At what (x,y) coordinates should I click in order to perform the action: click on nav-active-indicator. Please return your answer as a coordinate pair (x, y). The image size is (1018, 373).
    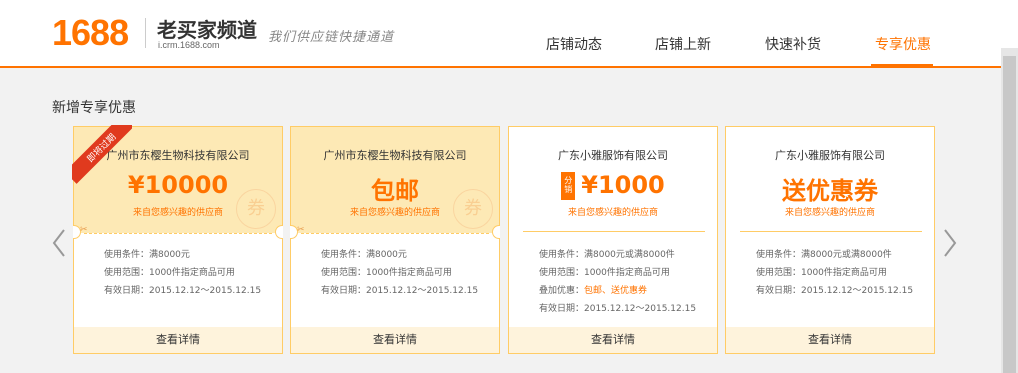
    Looking at the image, I should click on (902, 65).